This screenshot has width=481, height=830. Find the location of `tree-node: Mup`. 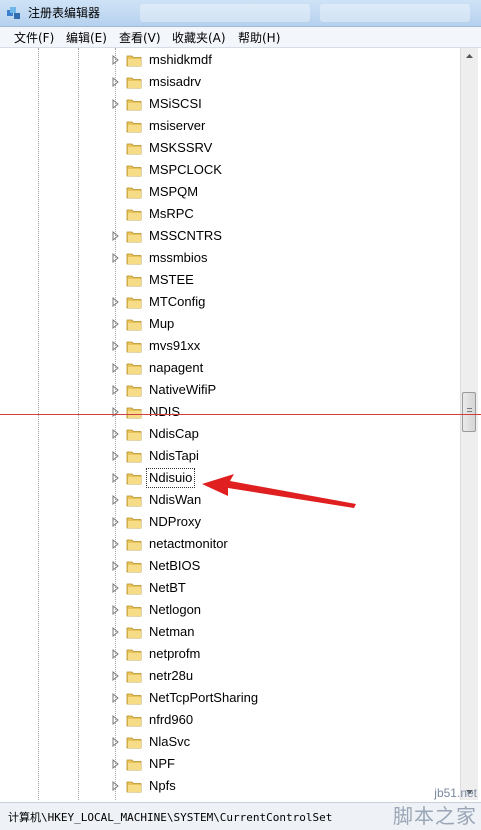

tree-node: Mup is located at coordinates (233, 324).